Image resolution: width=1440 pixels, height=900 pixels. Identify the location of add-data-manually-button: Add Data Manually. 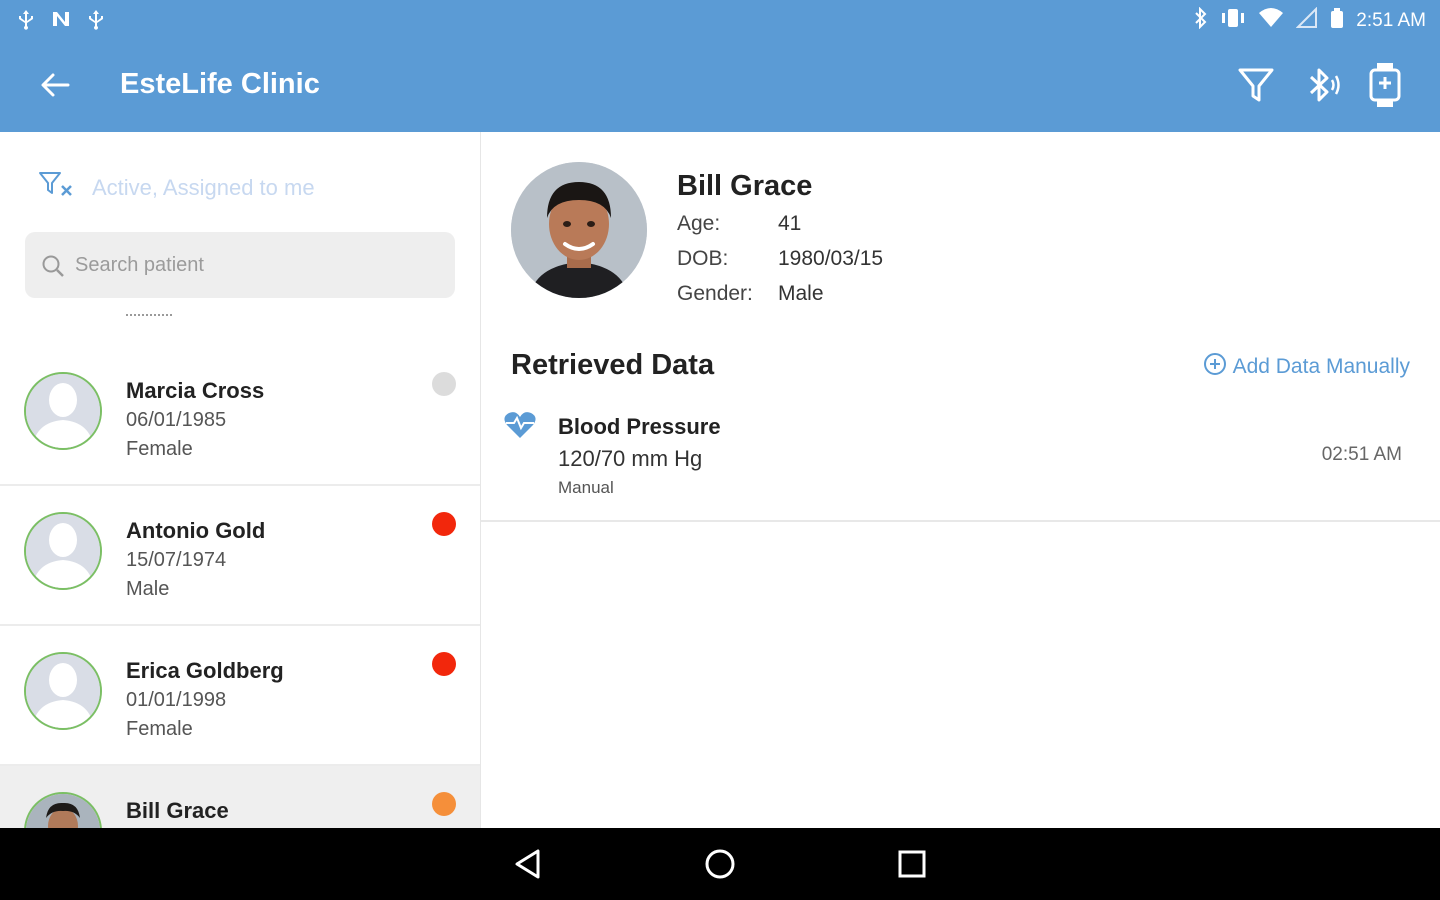
(1306, 367).